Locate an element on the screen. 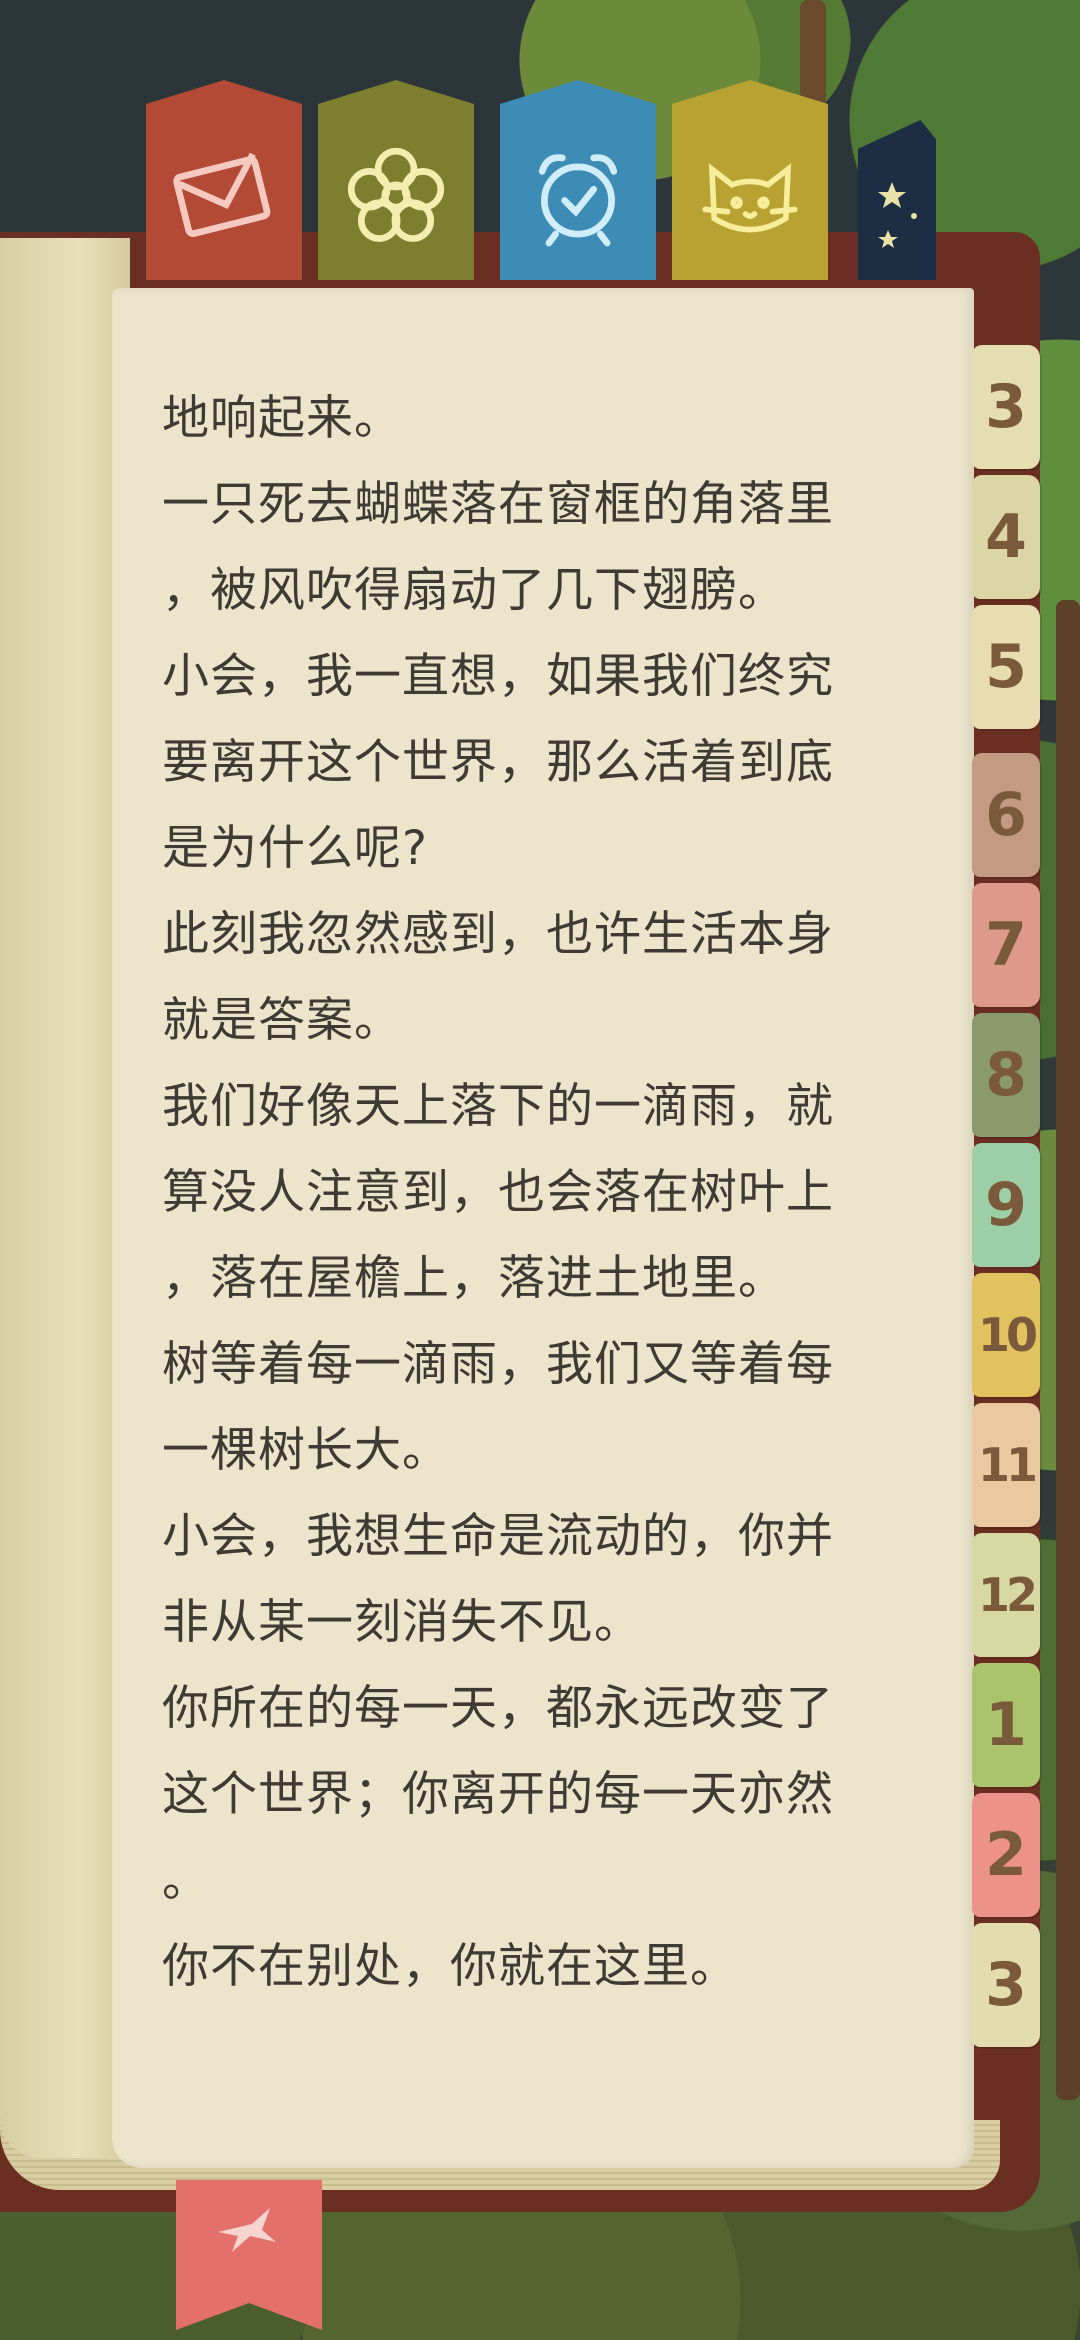  chapter-tab: 9 is located at coordinates (1006, 1205).